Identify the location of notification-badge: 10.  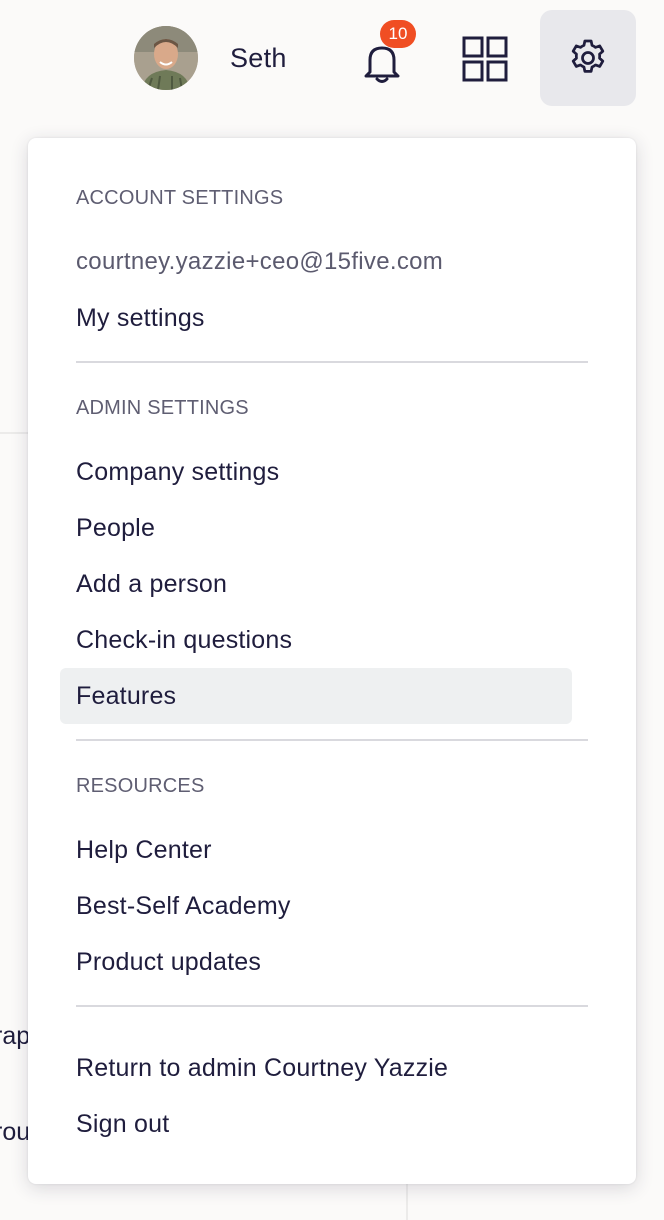
(398, 34).